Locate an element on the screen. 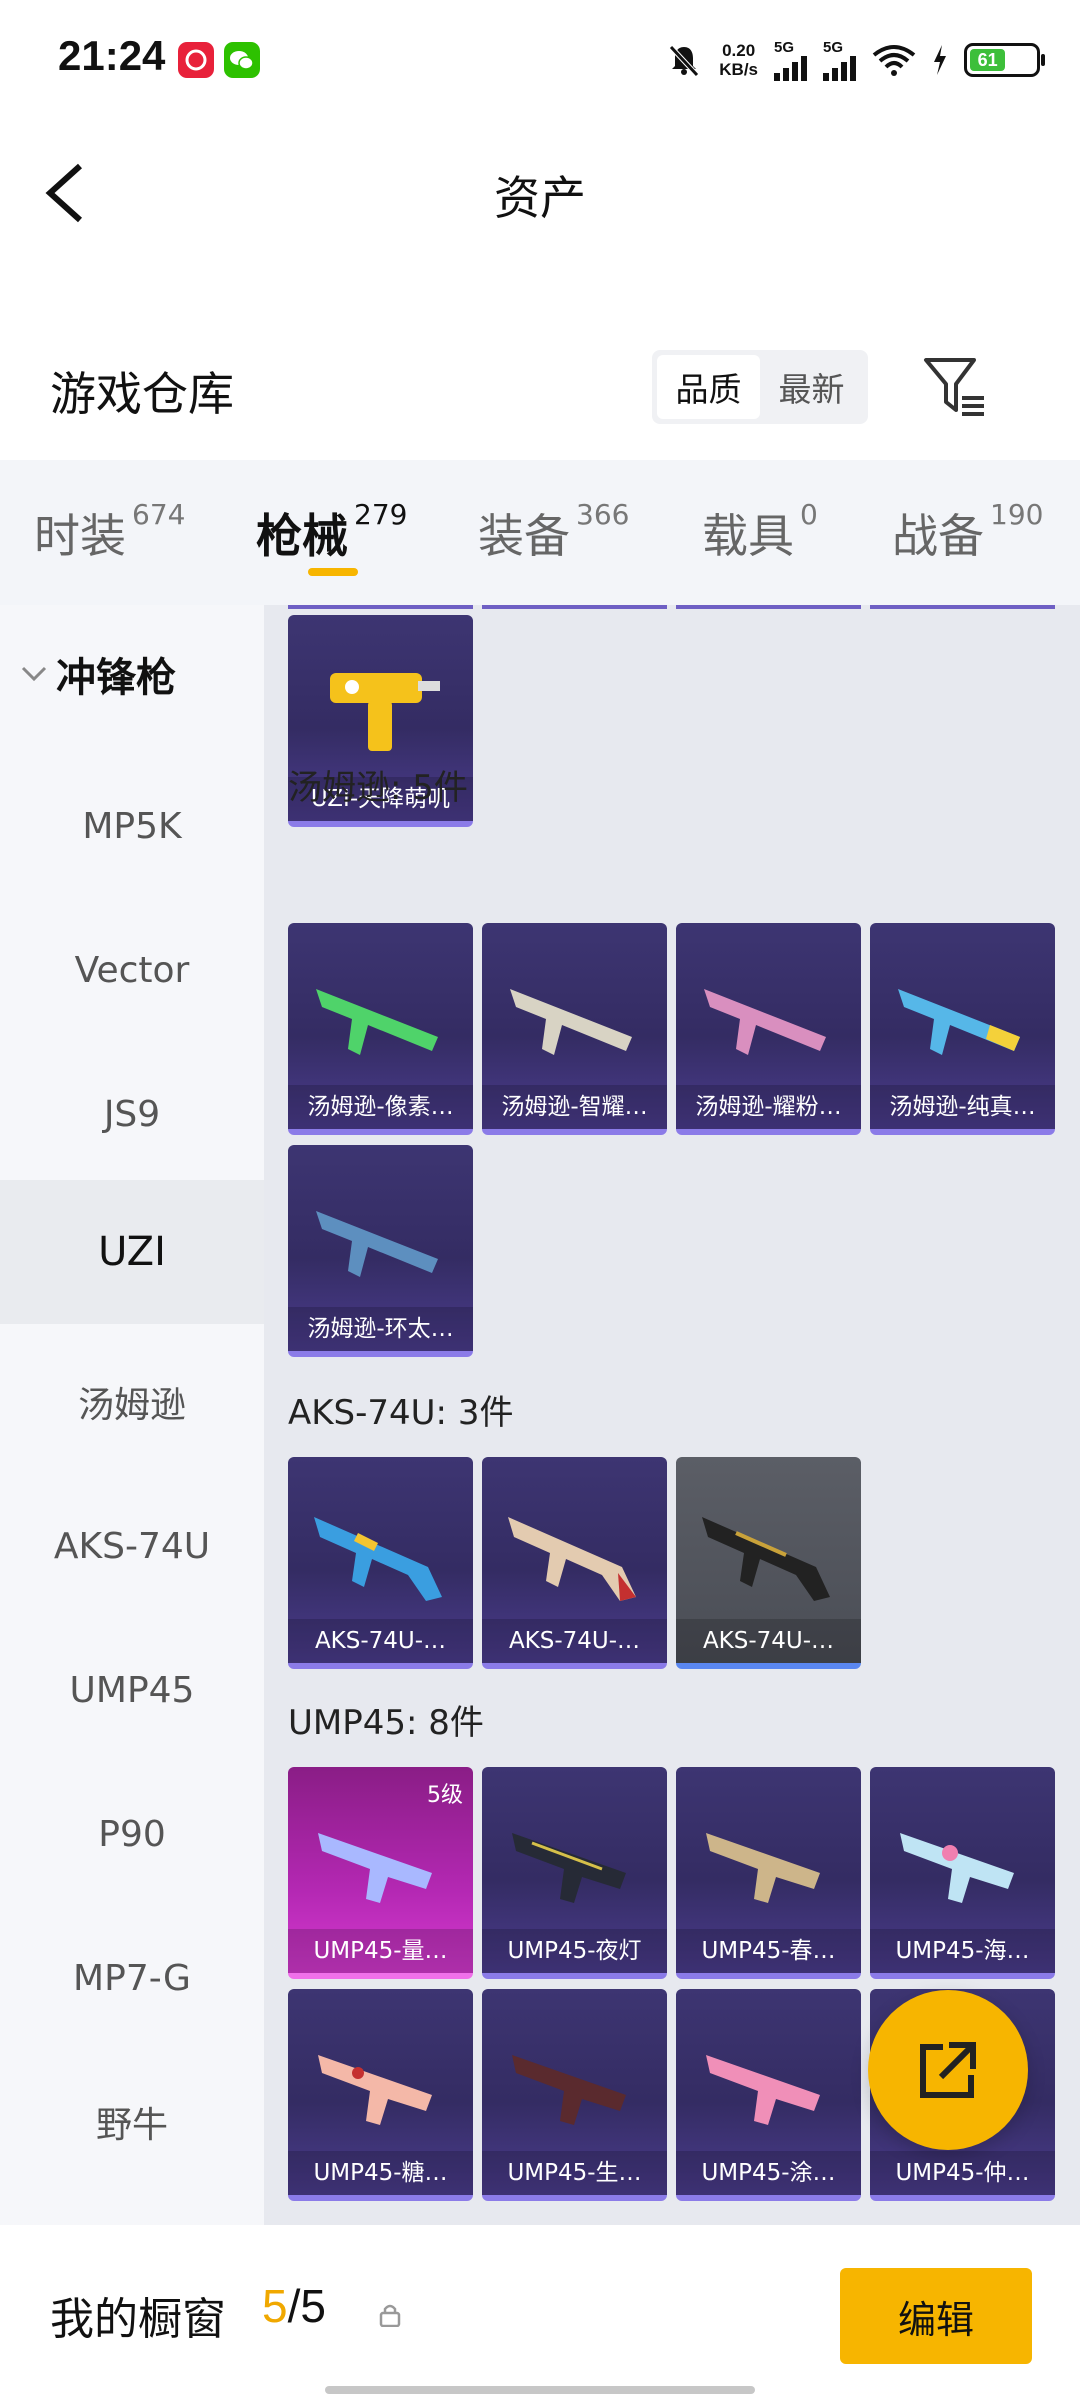  chevron-down-icon is located at coordinates (34, 674).